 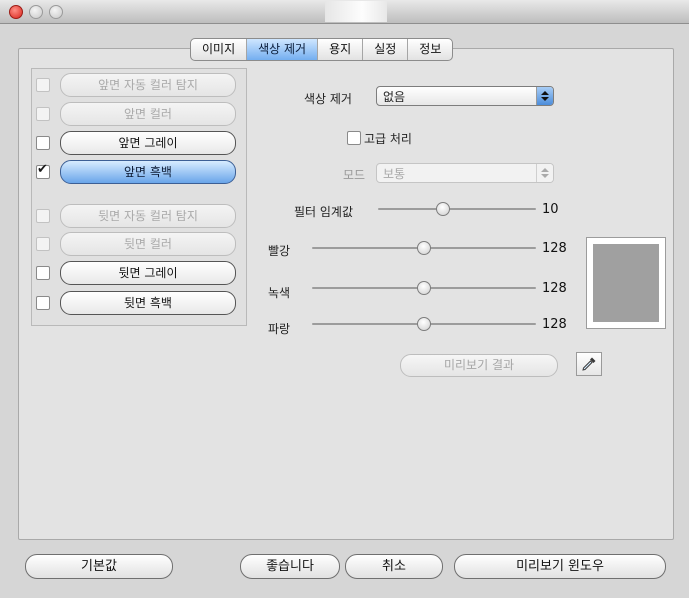 I want to click on front-auto-color-button: 앞면 자동 컬러 탐지, so click(x=148, y=85).